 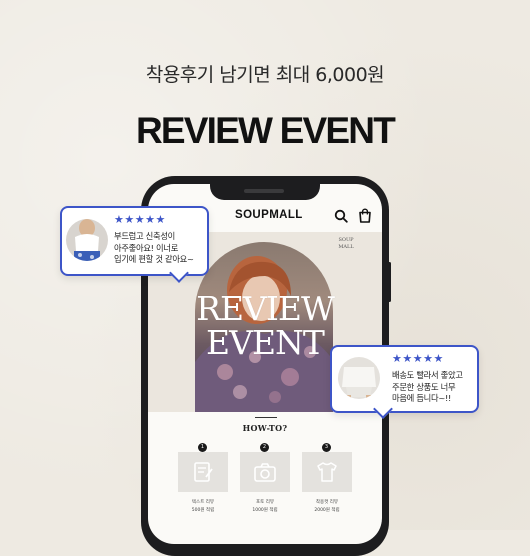 I want to click on review-text-2: 배송도 빨라서 좋았고 주문한 상품도 너무 마음에 듭니다~!!, so click(x=427, y=387).